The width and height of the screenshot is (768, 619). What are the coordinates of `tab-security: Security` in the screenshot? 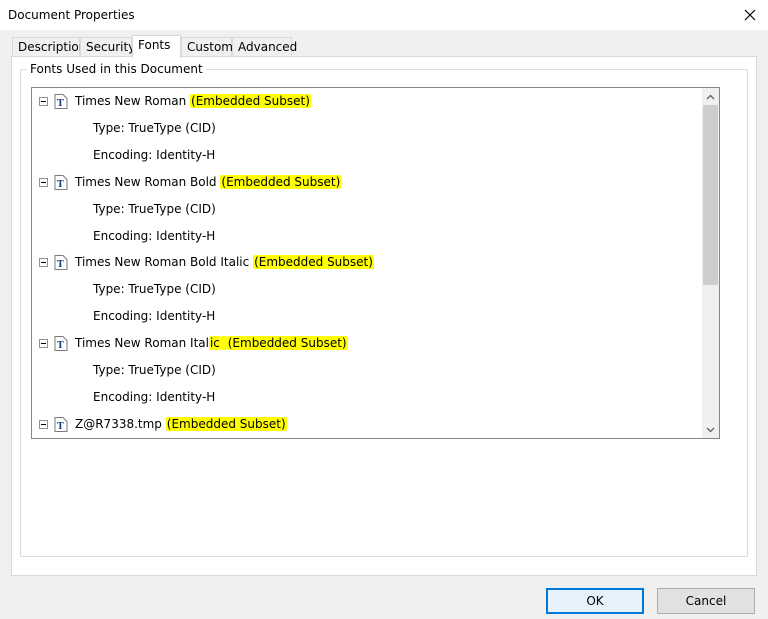 It's located at (107, 47).